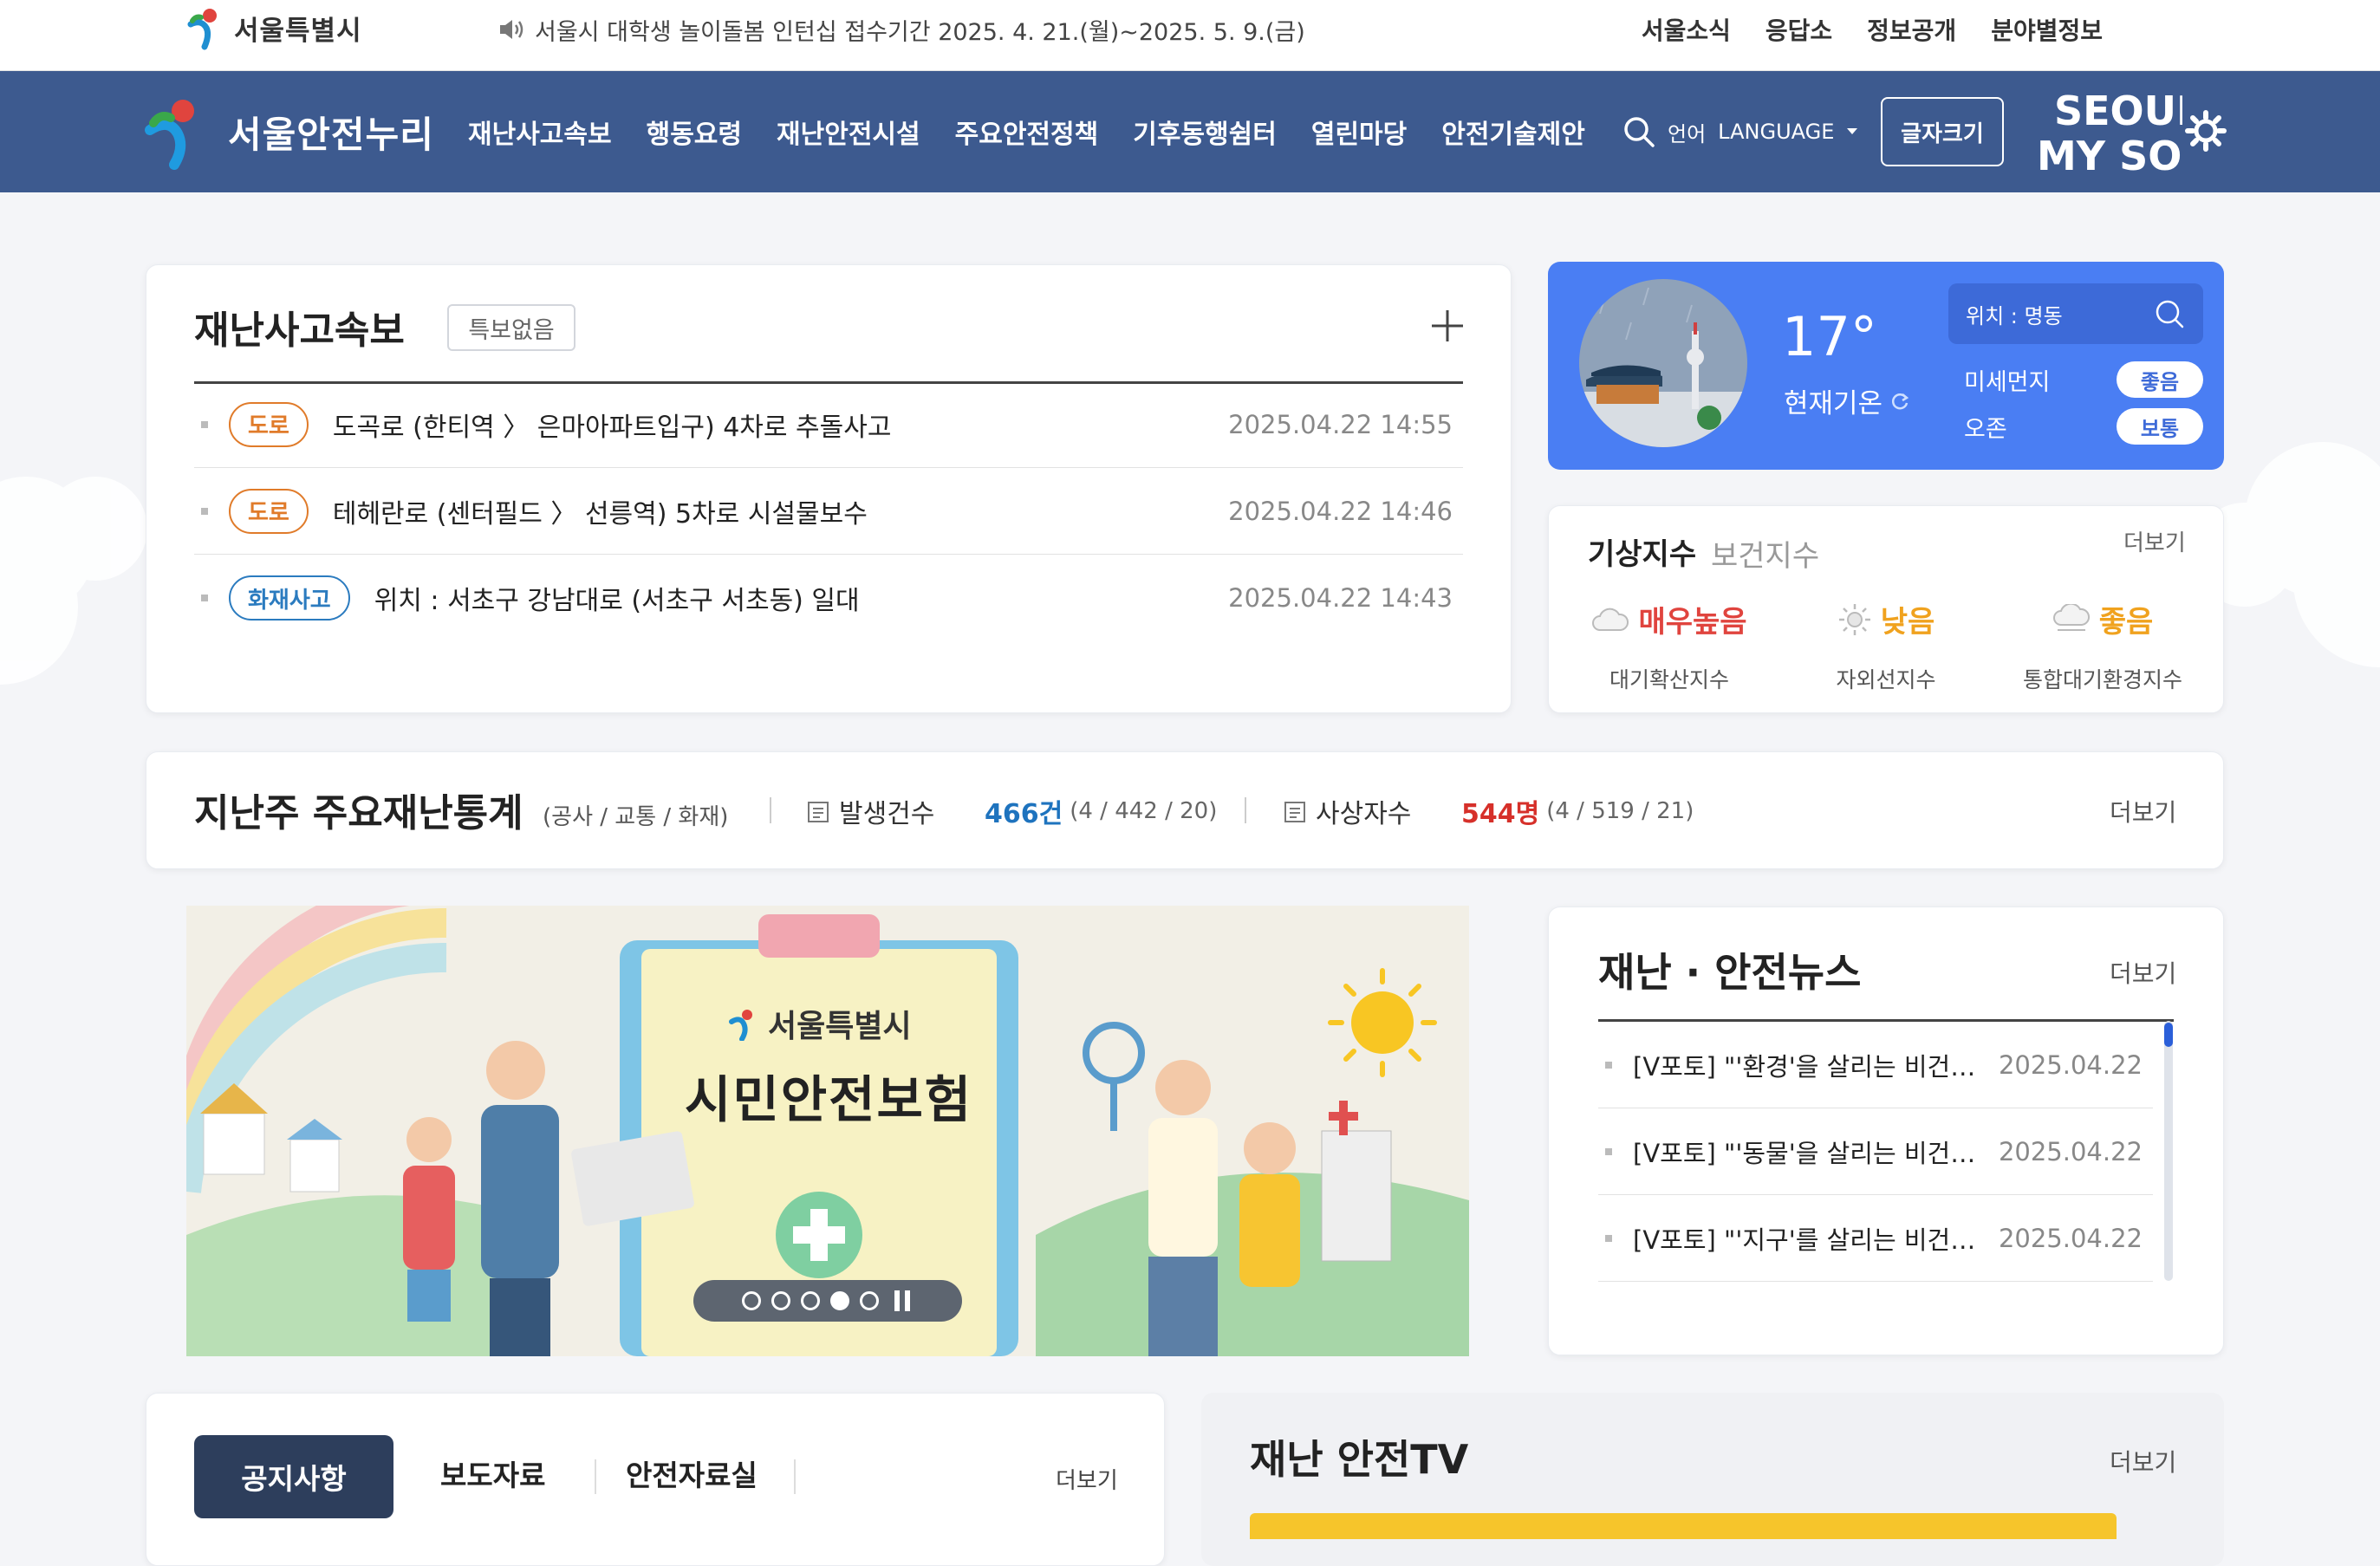 The image size is (2380, 1566). Describe the element at coordinates (1875, 1151) in the screenshot. I see `list-item: [V포토] "'동물'을 살리는 비건… 2025.04.22` at that location.